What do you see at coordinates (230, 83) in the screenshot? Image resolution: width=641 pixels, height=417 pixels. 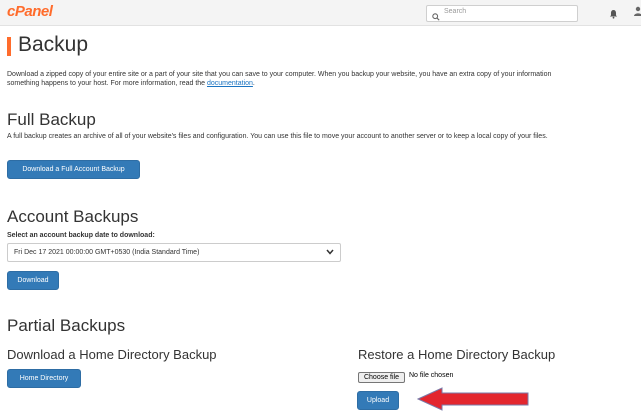 I see `documentation-link: documentation` at bounding box center [230, 83].